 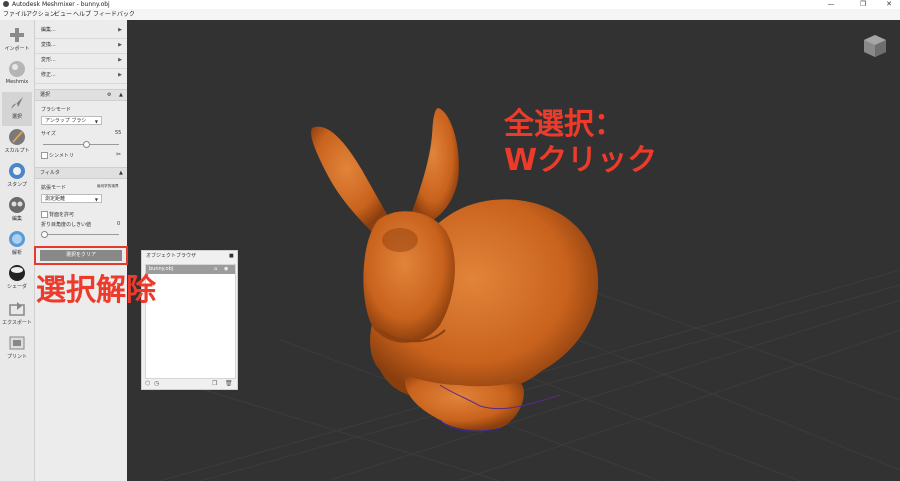 I want to click on menu-action: アクション, so click(x=41, y=14).